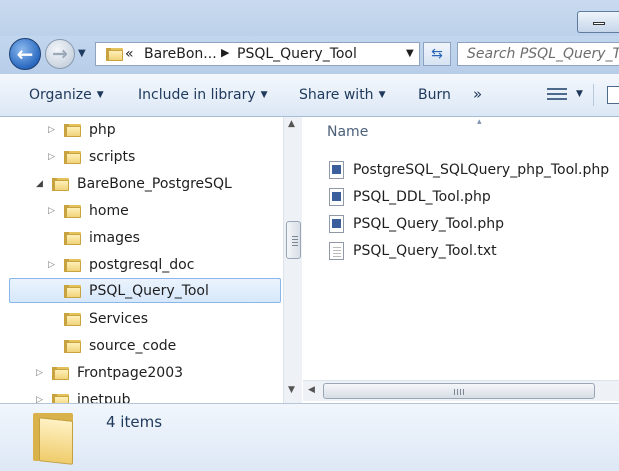  What do you see at coordinates (425, 251) in the screenshot?
I see `file-name: PSQL_Query_Tool.txt` at bounding box center [425, 251].